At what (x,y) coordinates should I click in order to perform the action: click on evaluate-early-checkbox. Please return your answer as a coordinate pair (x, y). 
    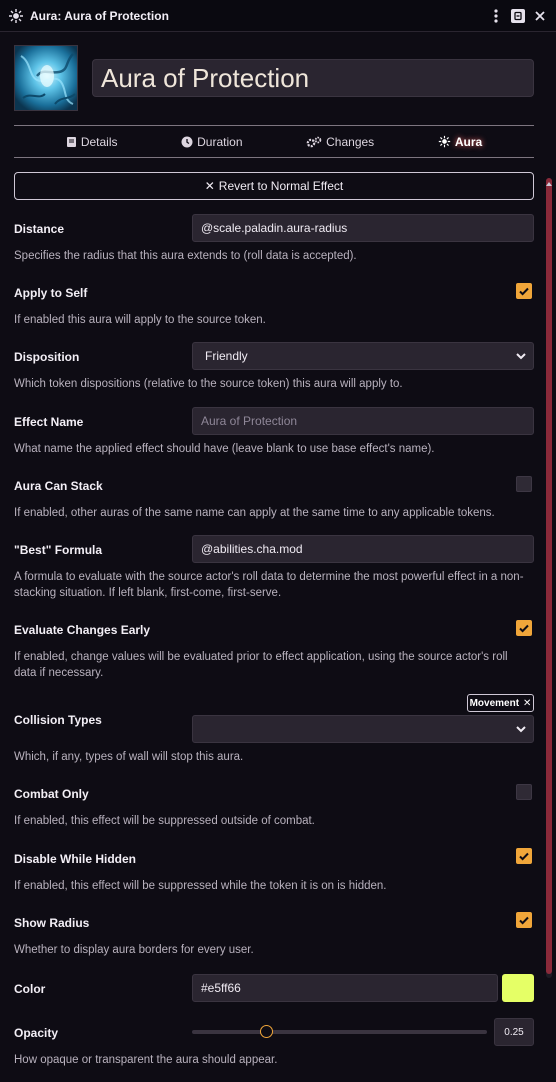
    Looking at the image, I should click on (524, 628).